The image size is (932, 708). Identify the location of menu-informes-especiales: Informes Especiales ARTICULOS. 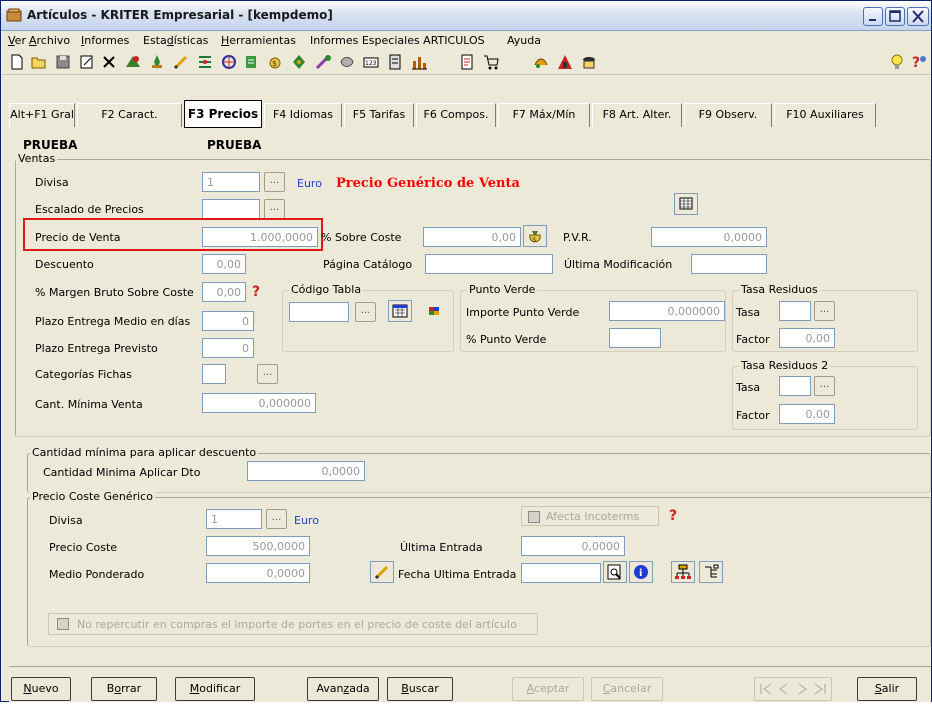
(397, 40).